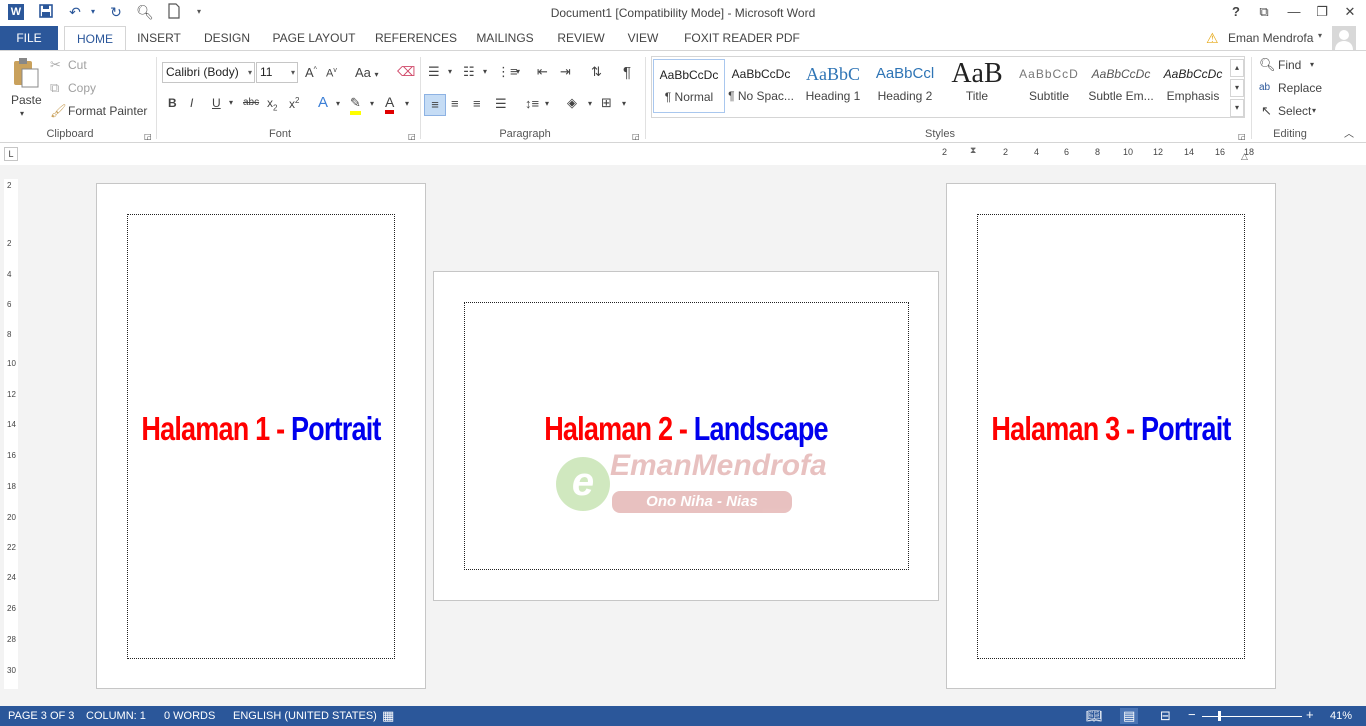 This screenshot has height=726, width=1366. Describe the element at coordinates (1322, 12) in the screenshot. I see `restore-button: ❐` at that location.